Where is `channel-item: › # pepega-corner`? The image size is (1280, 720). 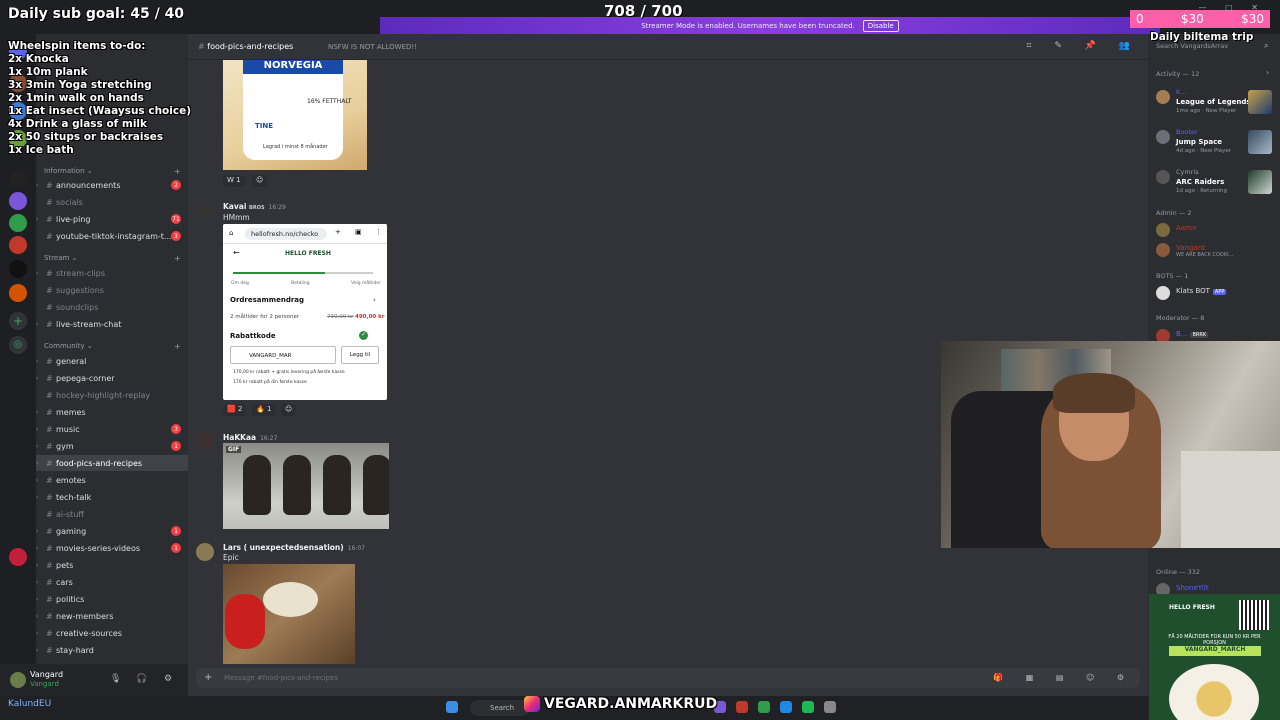
channel-item: › # pepega-corner is located at coordinates (112, 378).